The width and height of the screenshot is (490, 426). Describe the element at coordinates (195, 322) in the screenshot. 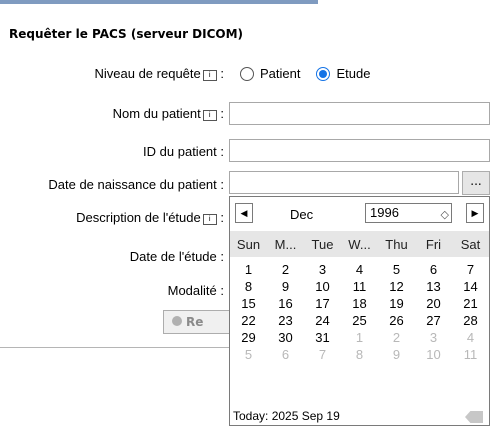

I see `query-button-label: Re` at that location.